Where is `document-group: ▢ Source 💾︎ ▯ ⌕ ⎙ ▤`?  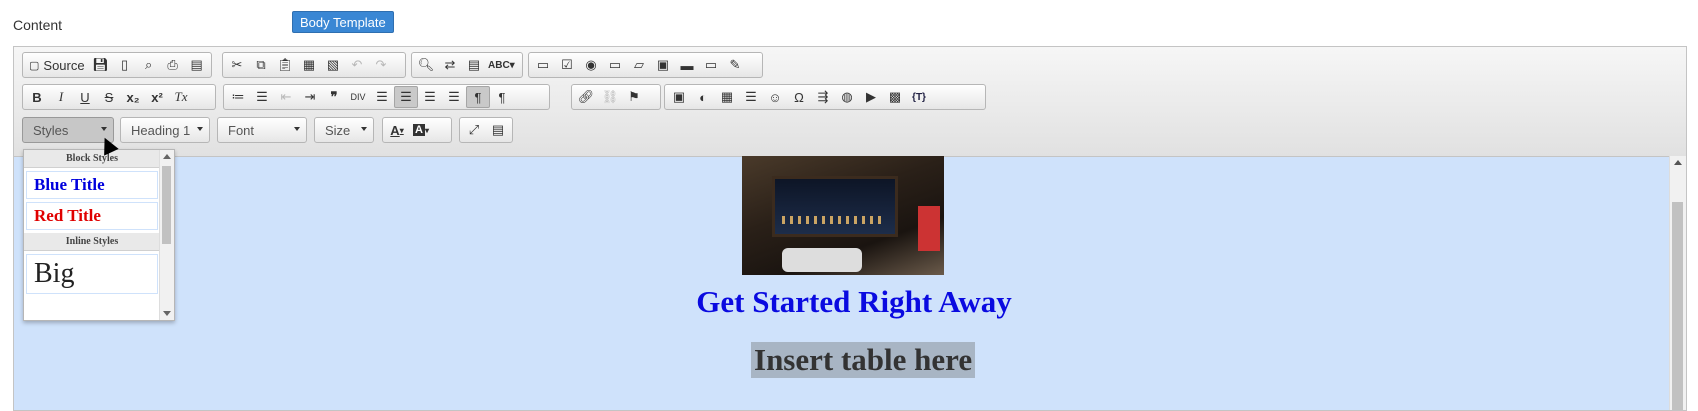 document-group: ▢ Source 💾︎ ▯ ⌕ ⎙ ▤ is located at coordinates (117, 65).